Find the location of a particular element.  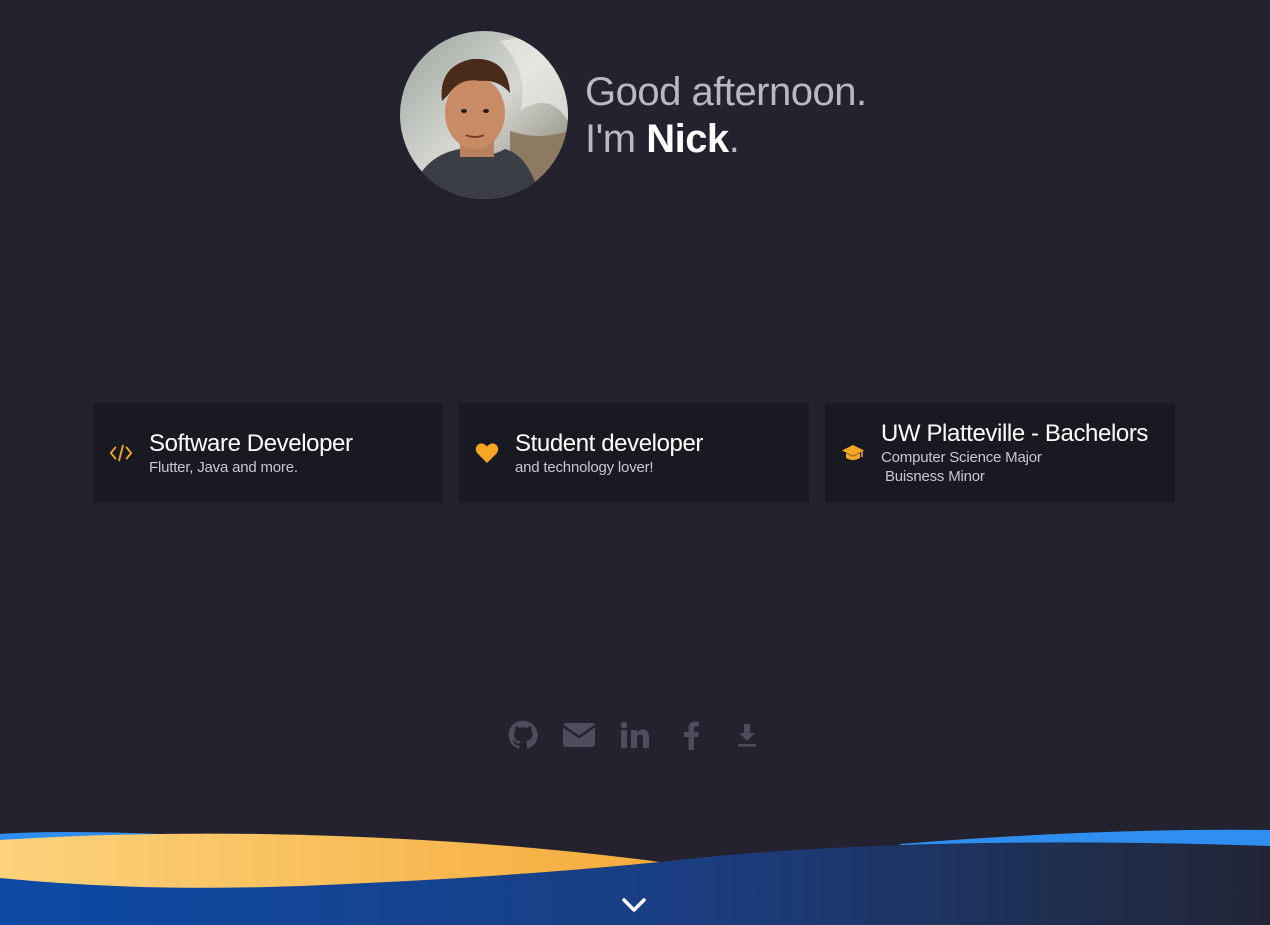

profile-avatar is located at coordinates (484, 115).